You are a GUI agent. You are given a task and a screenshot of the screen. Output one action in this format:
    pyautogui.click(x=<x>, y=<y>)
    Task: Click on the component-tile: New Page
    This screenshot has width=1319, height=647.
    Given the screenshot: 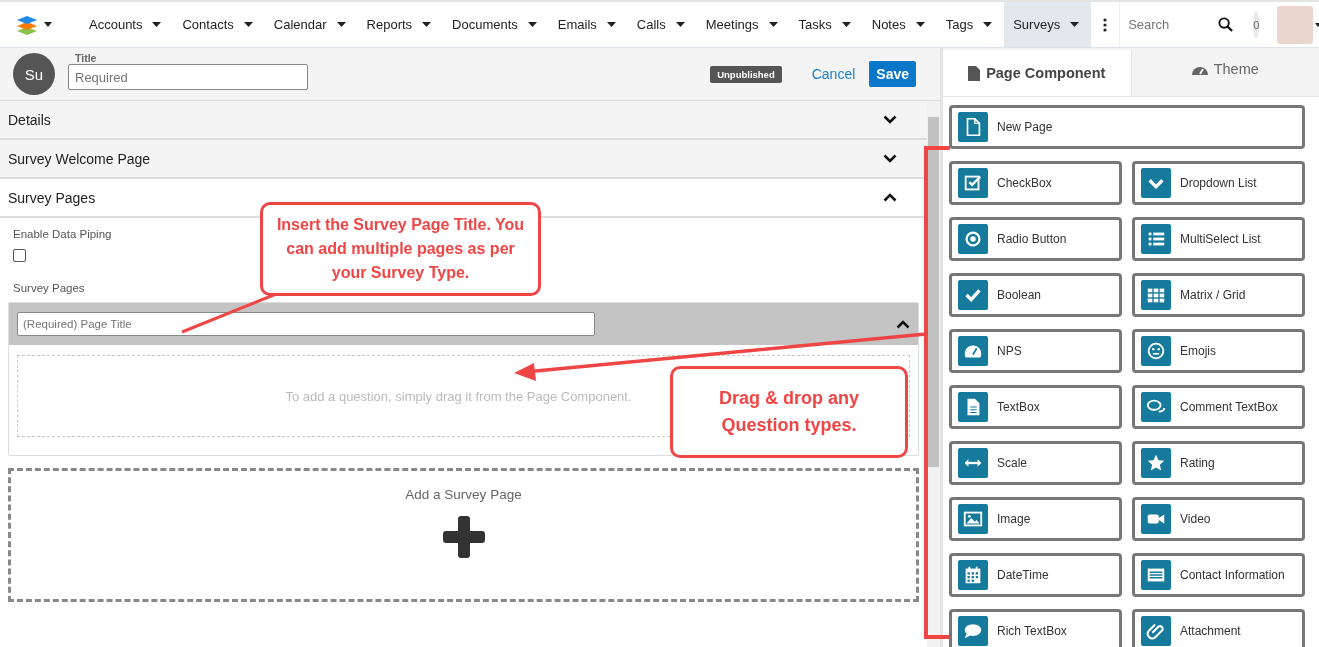 What is the action you would take?
    pyautogui.click(x=1127, y=127)
    